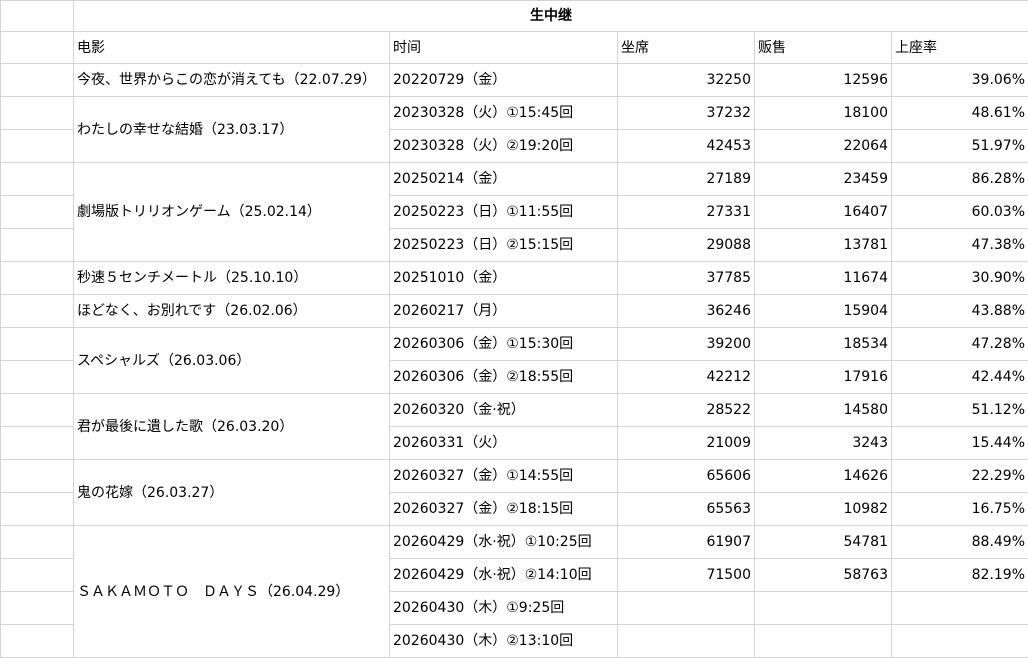  I want to click on seats-cell: 36246, so click(686, 311).